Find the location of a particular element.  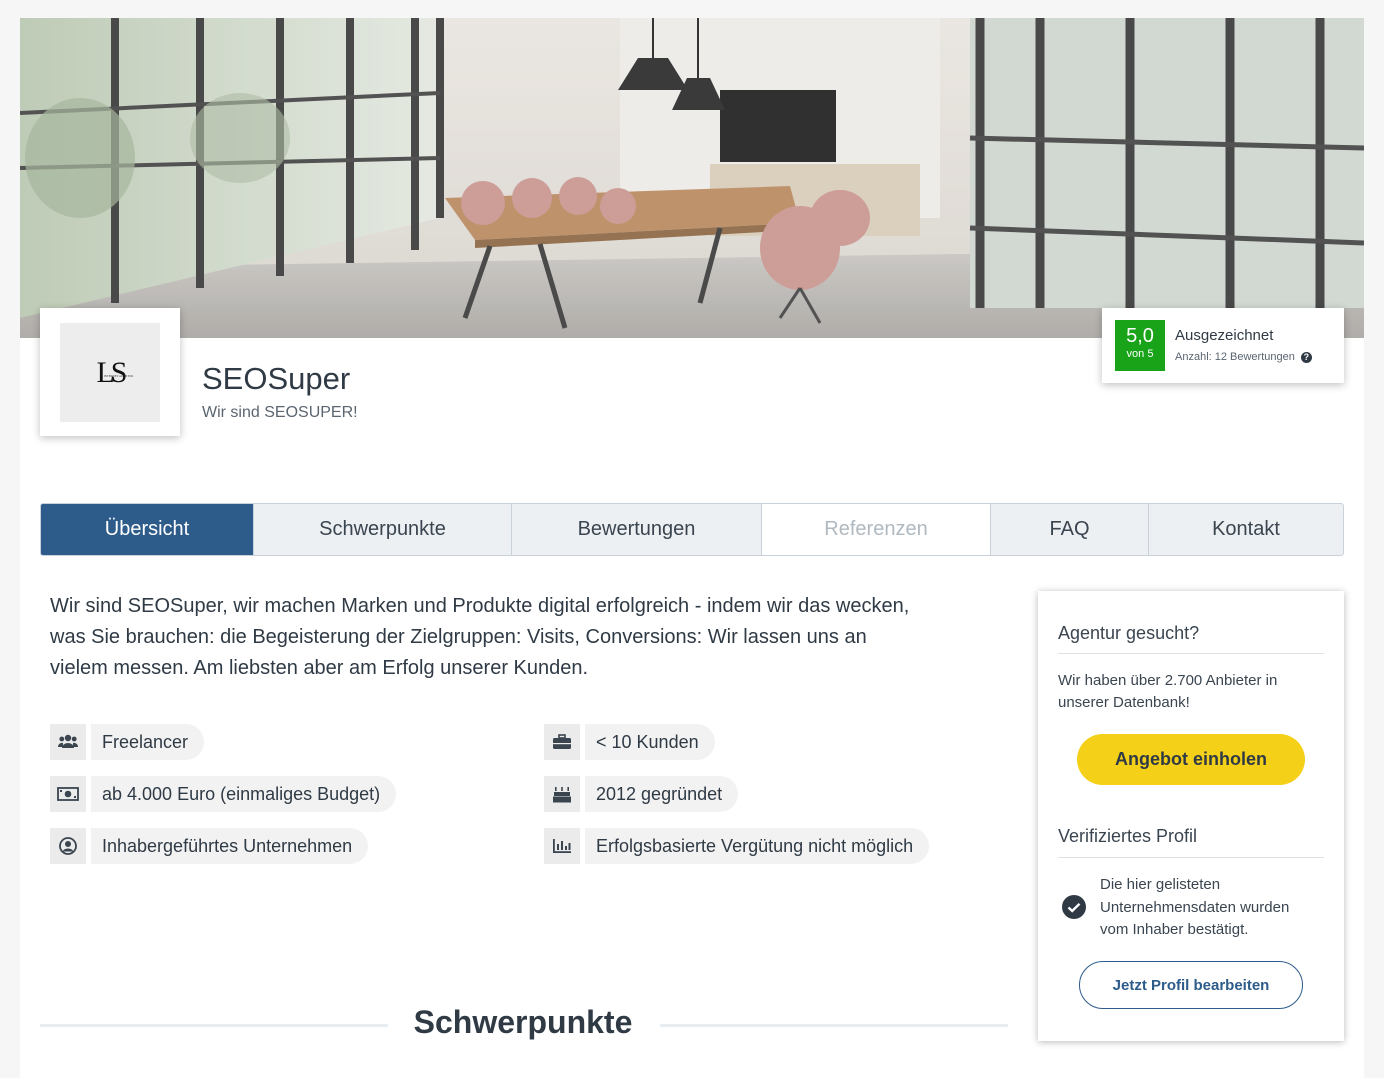

tab-schwerpunkte: Schwerpunkte is located at coordinates (383, 529).